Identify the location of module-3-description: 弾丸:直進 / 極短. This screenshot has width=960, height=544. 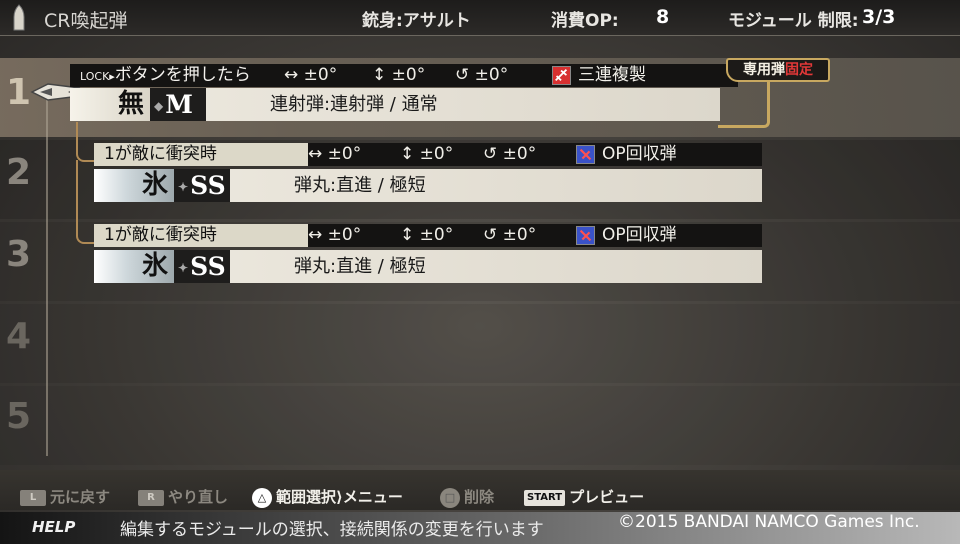
(360, 266).